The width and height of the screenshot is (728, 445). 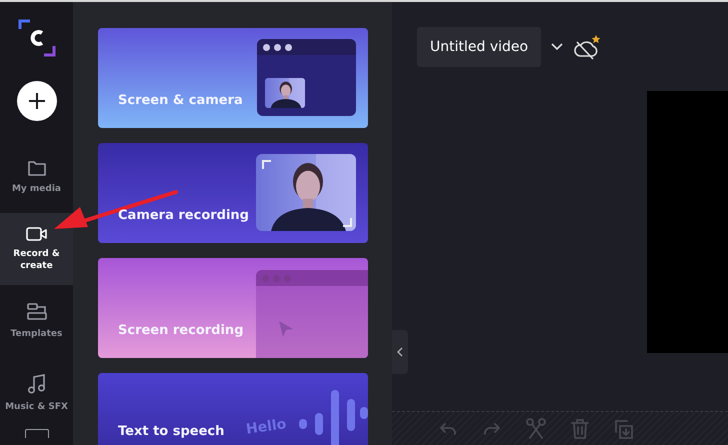 I want to click on nav-item: Music & SFX, so click(x=36, y=393).